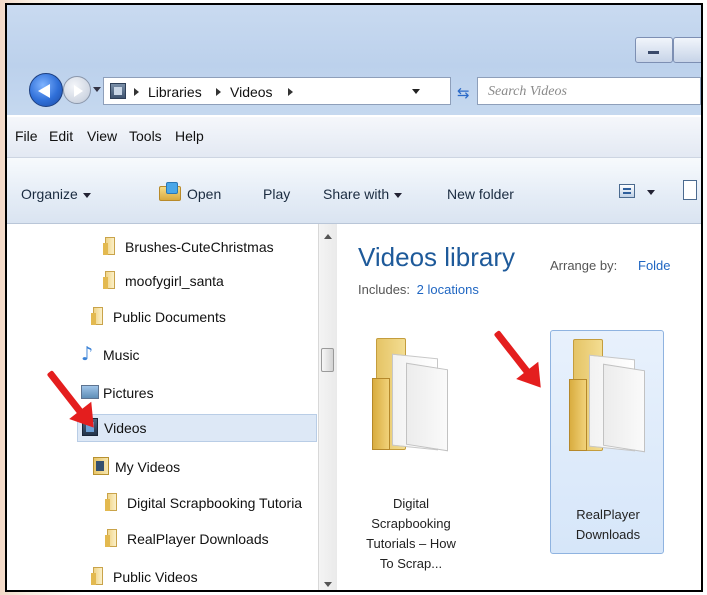 This screenshot has width=707, height=595. Describe the element at coordinates (189, 136) in the screenshot. I see `menu-help: Help` at that location.